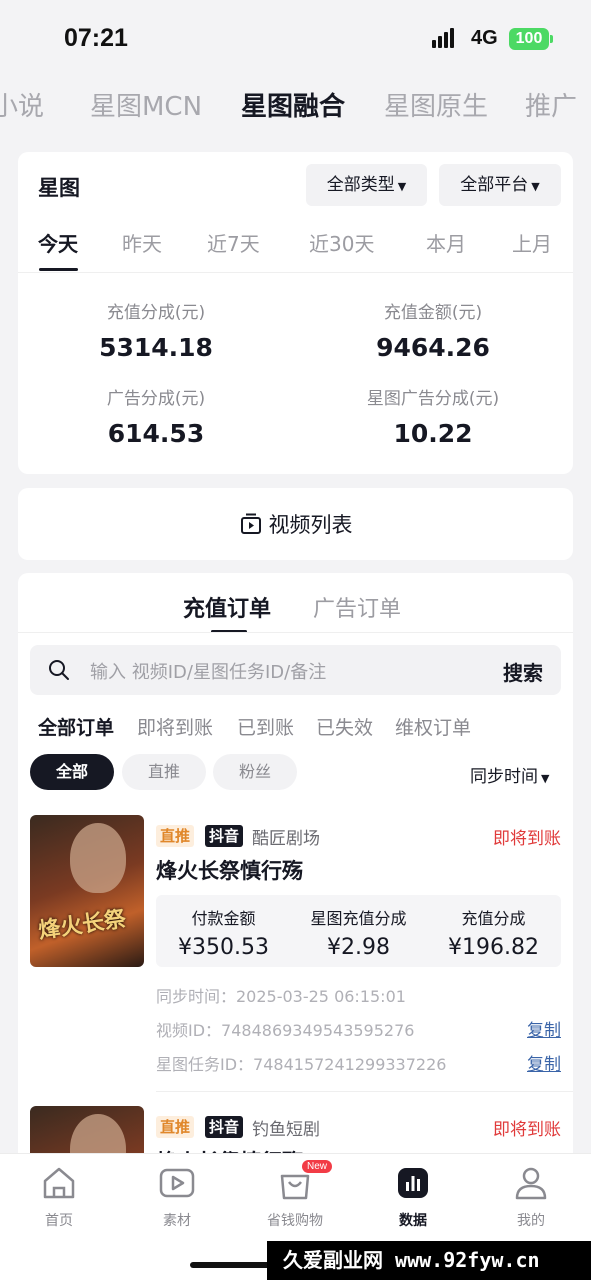  Describe the element at coordinates (357, 607) in the screenshot. I see `tab-ad-orders: 广告订单` at that location.